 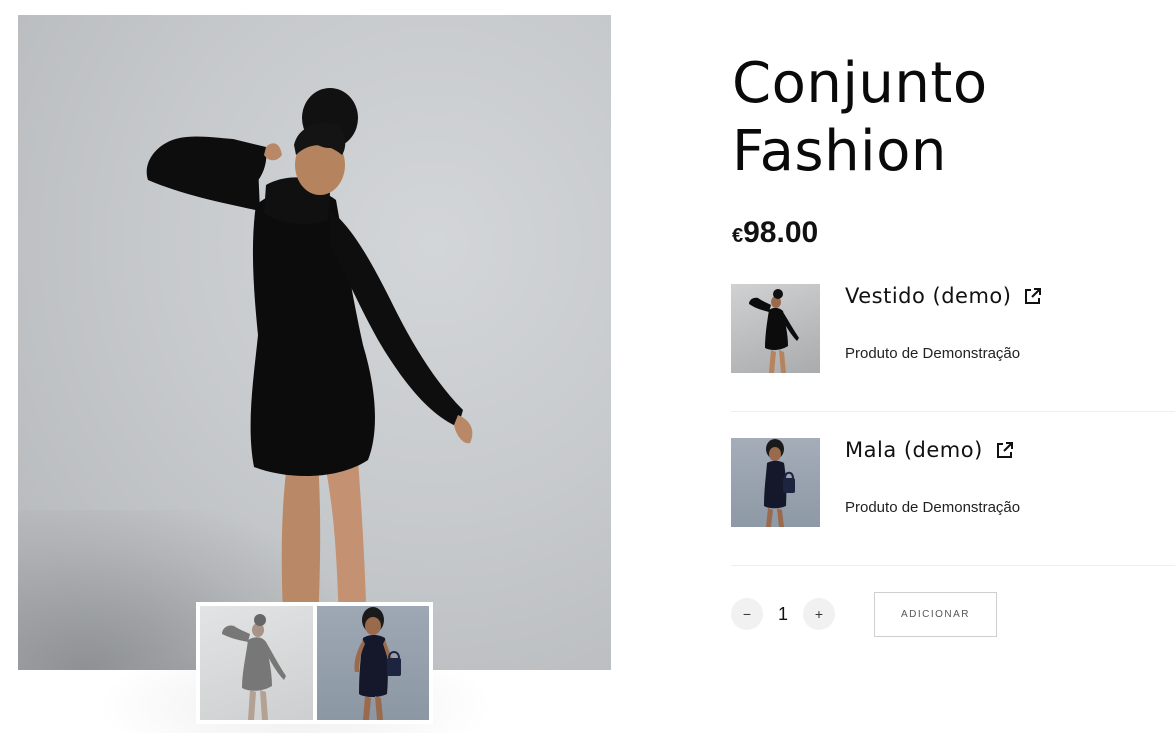 What do you see at coordinates (935, 614) in the screenshot?
I see `add-to-cart-button: ADICIONAR` at bounding box center [935, 614].